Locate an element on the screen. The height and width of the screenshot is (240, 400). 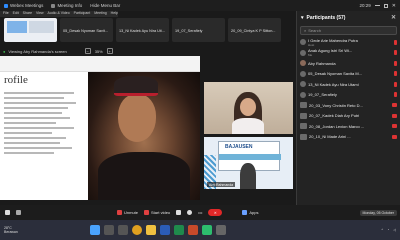
apps-icon is located at coordinates (245, 212).